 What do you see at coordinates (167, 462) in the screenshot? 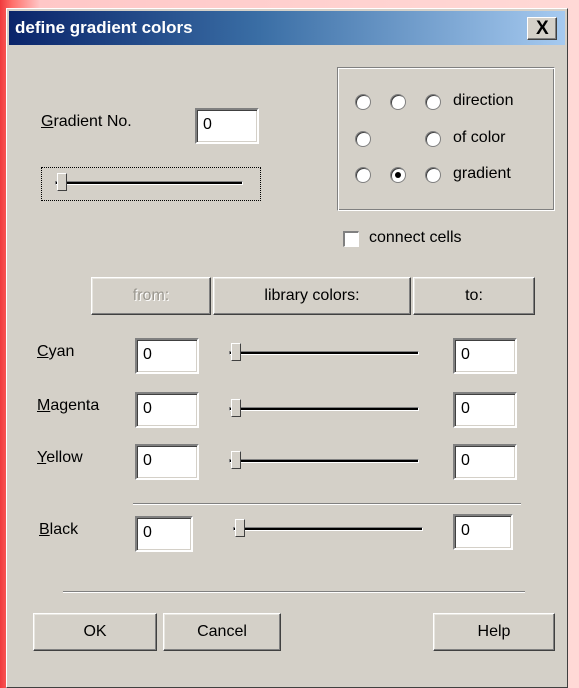
I see `yellow-from-input: 0` at bounding box center [167, 462].